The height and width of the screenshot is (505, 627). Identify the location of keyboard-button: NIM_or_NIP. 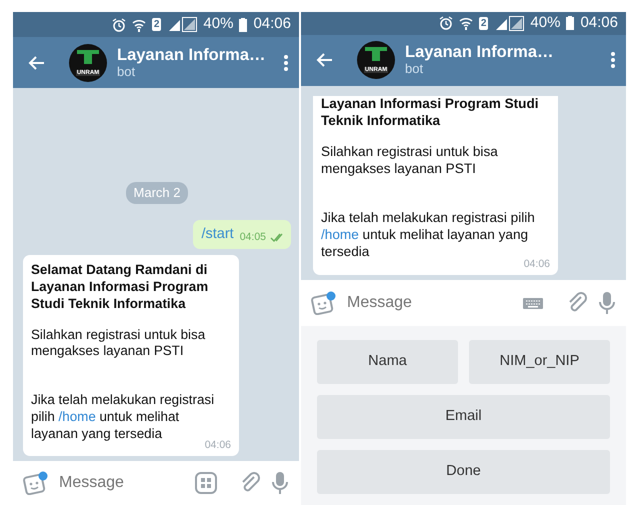
(539, 362).